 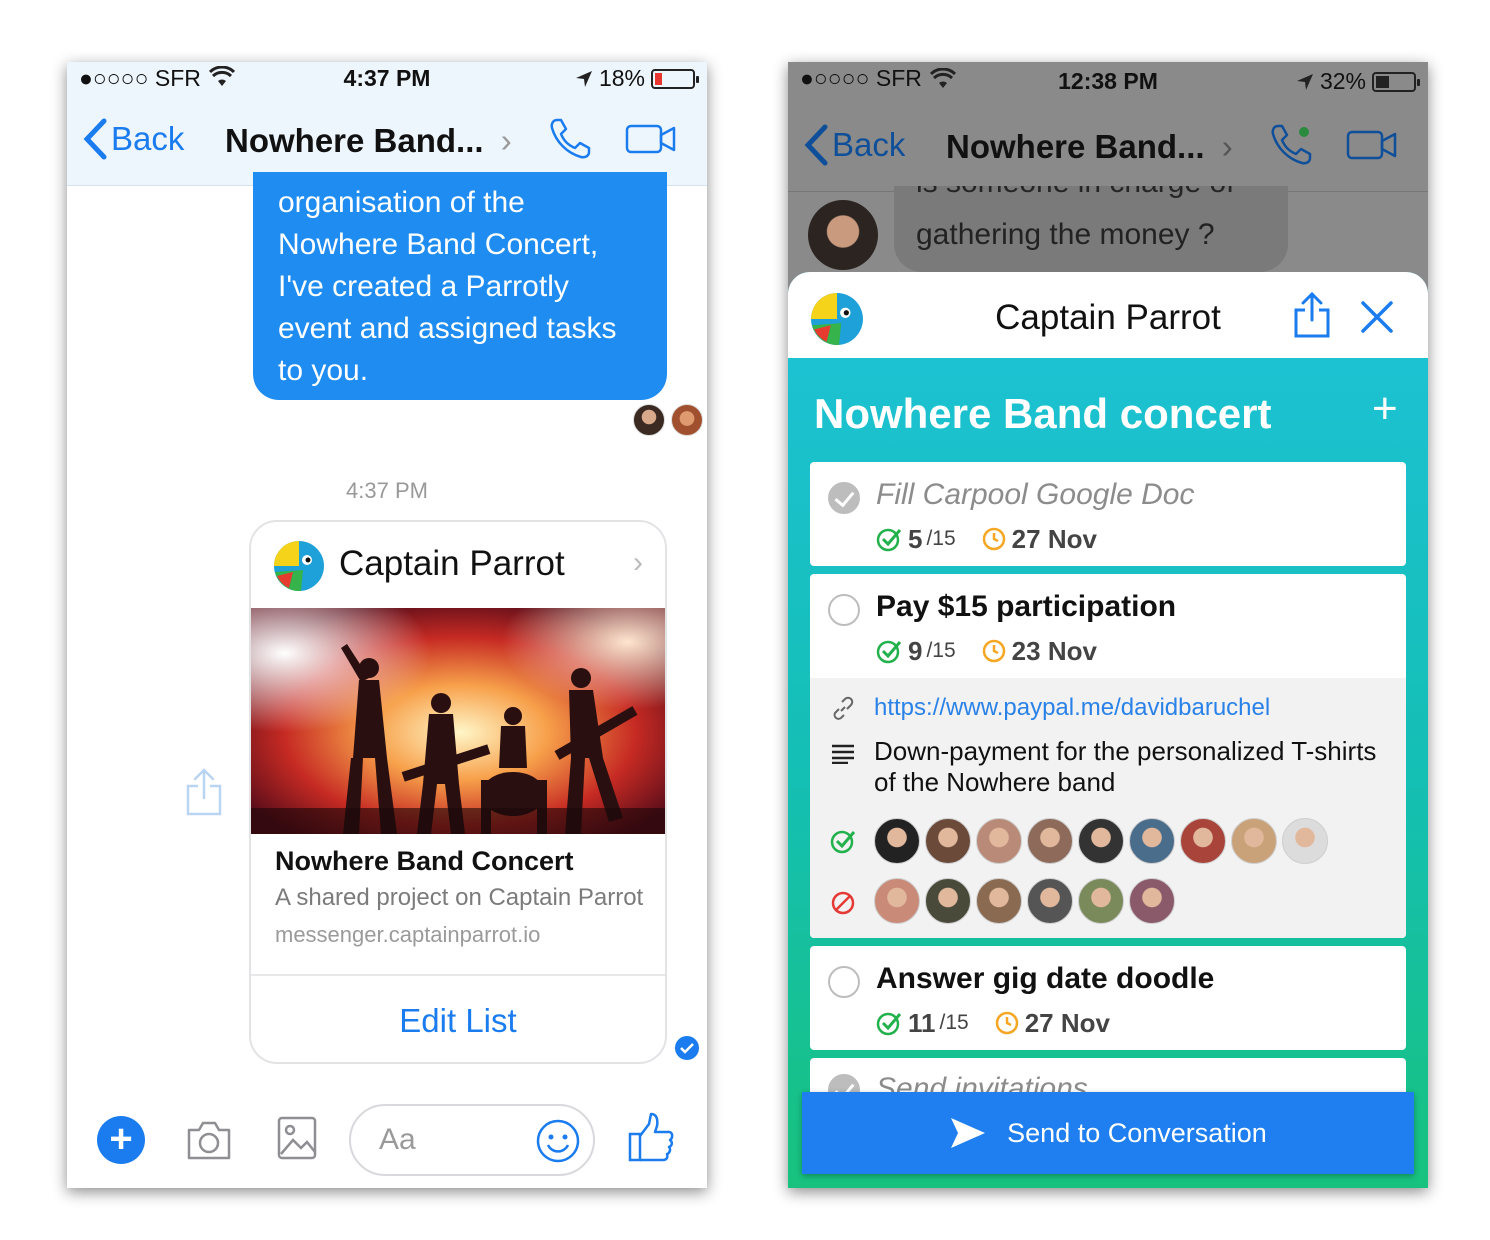 What do you see at coordinates (1035, 494) in the screenshot?
I see `task-name: Fill Carpool Google Doc` at bounding box center [1035, 494].